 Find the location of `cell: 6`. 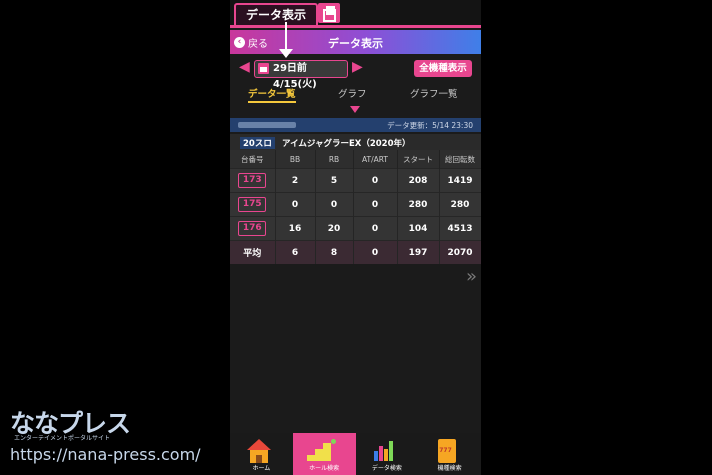

cell: 6 is located at coordinates (295, 252).